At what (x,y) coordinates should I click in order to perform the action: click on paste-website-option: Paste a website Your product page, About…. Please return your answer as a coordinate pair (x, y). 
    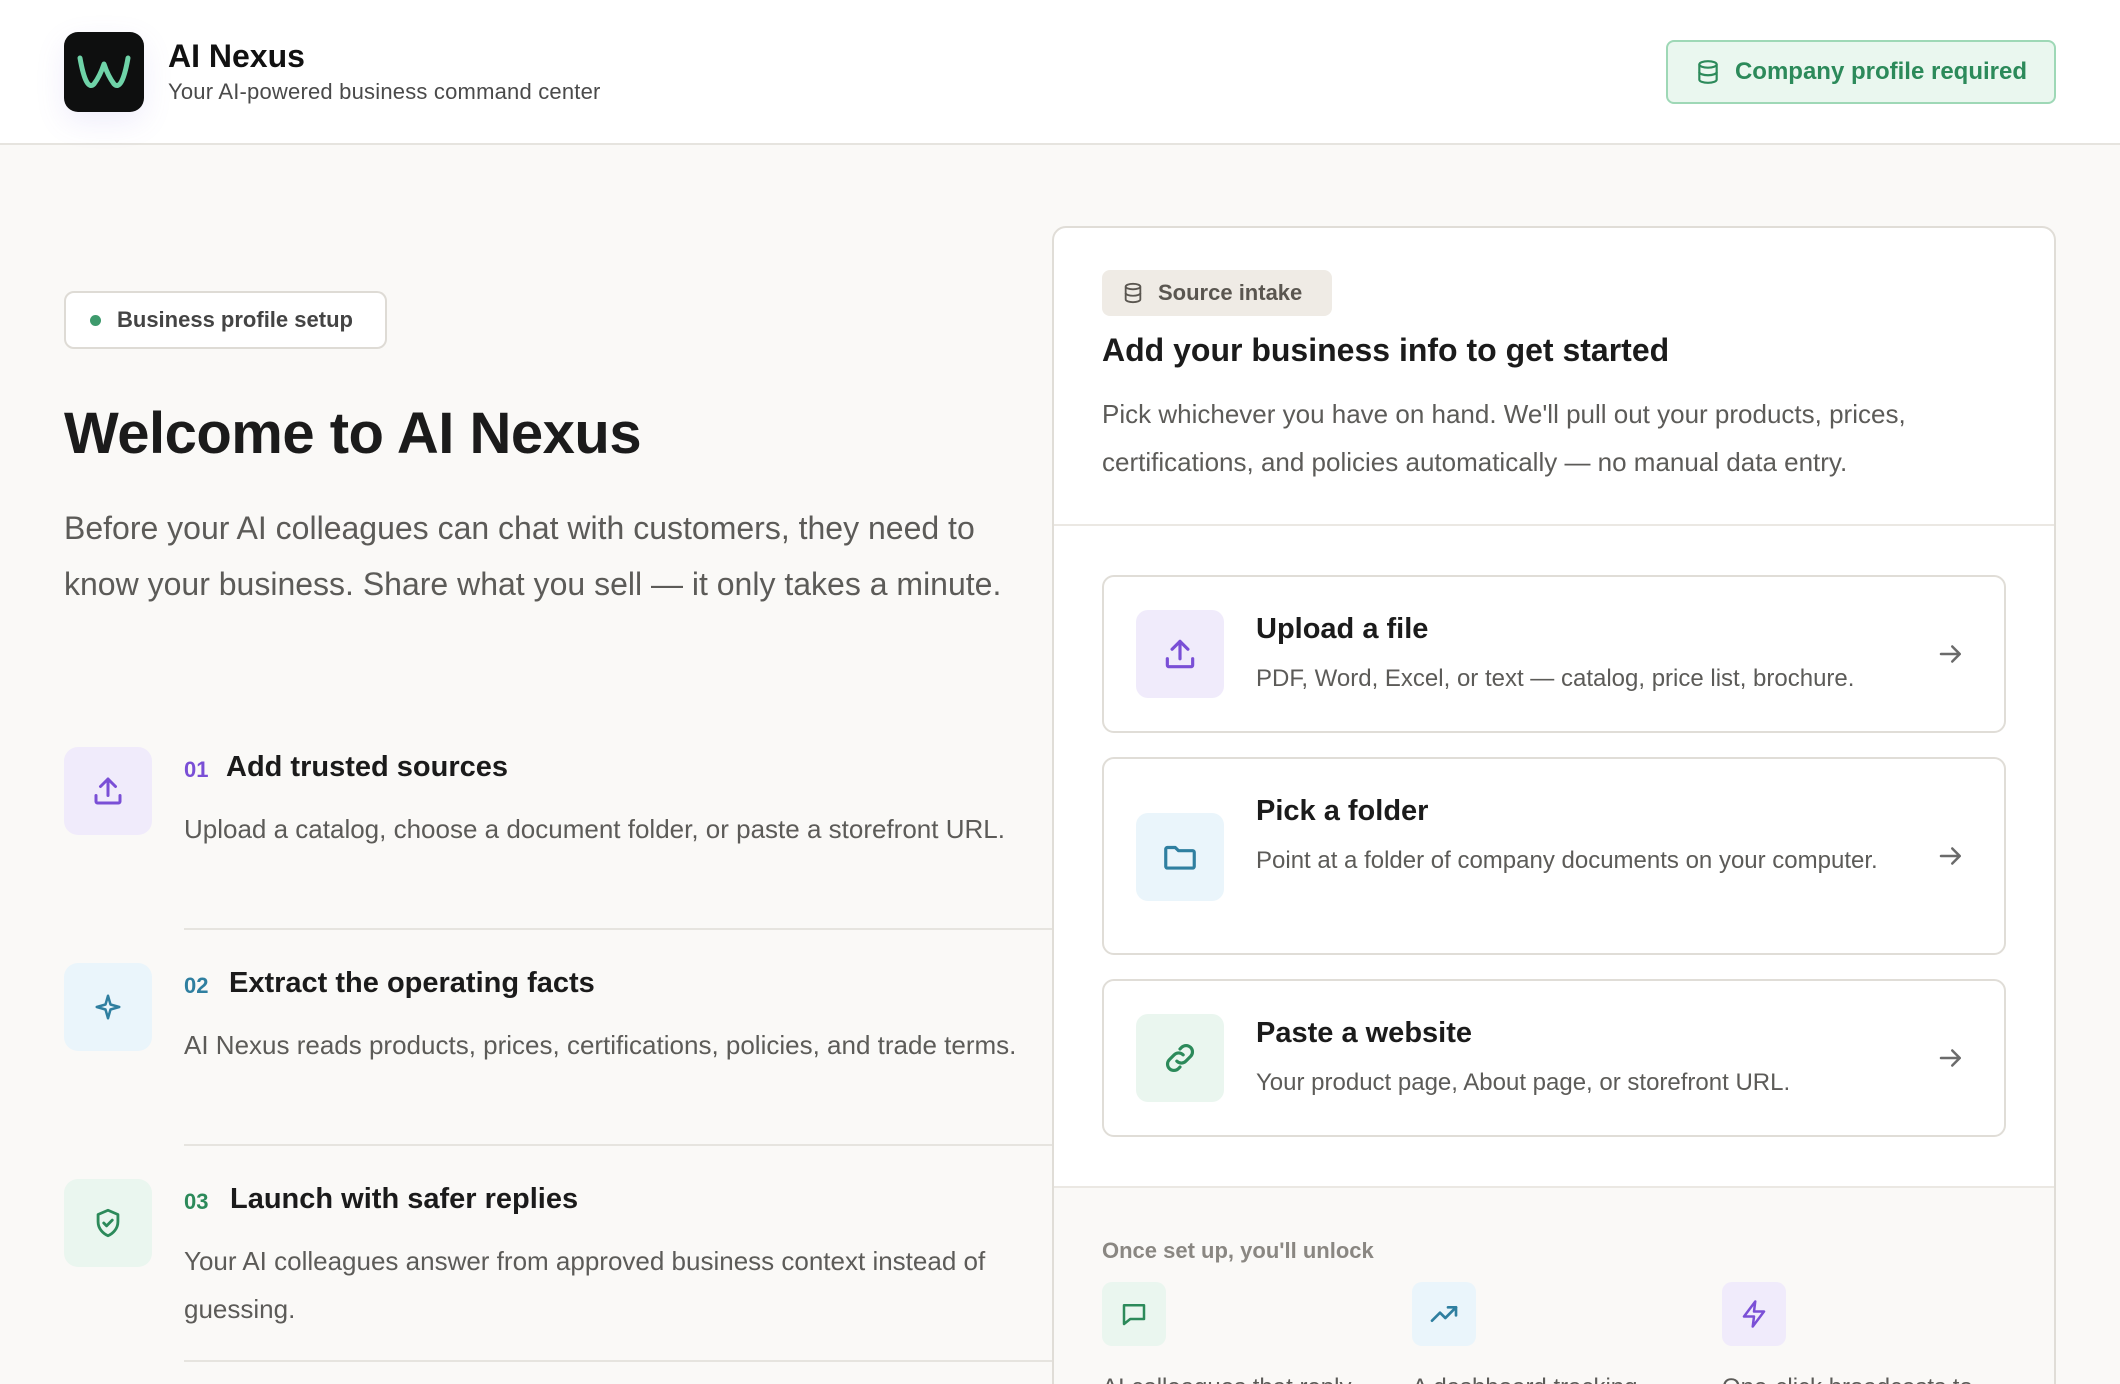
    Looking at the image, I should click on (1554, 1058).